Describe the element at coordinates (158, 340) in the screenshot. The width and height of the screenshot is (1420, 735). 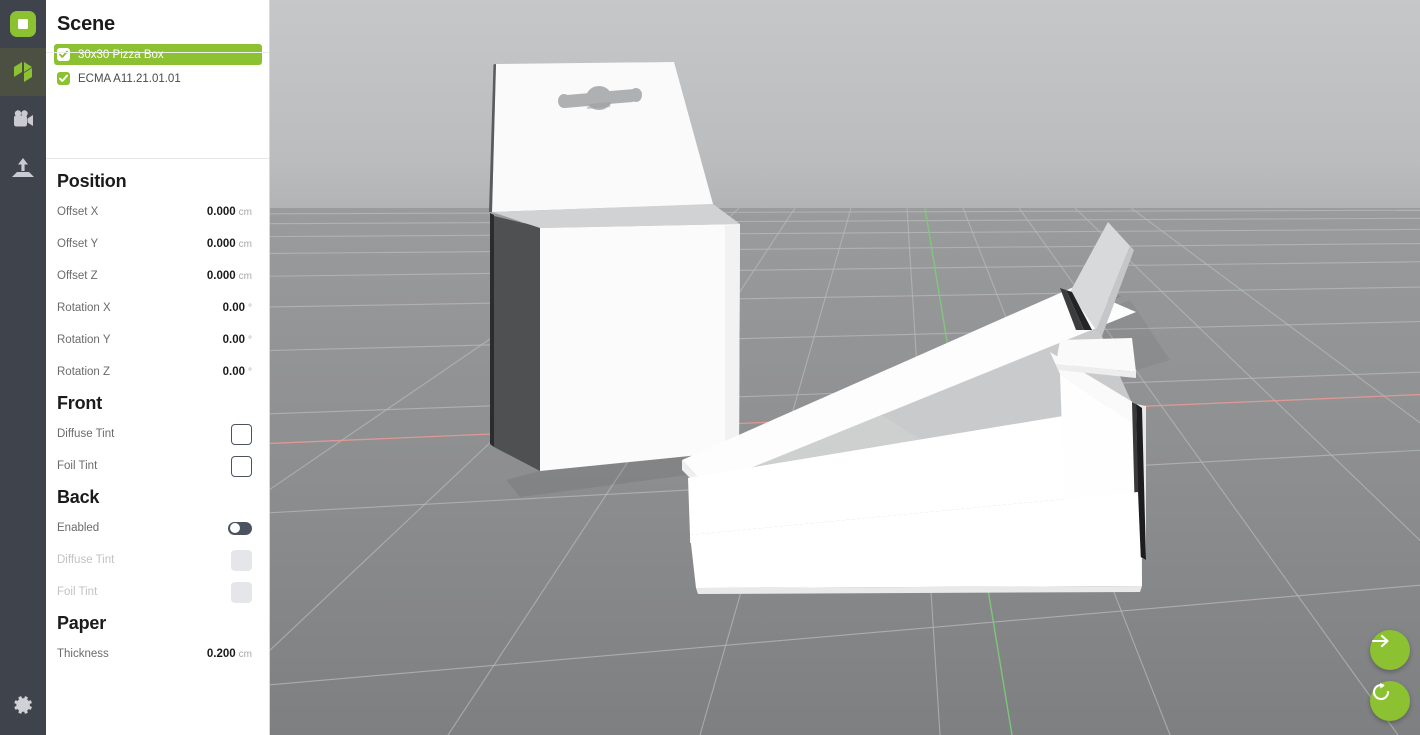
I see `property-row: Rotation Y 0.00 °` at that location.